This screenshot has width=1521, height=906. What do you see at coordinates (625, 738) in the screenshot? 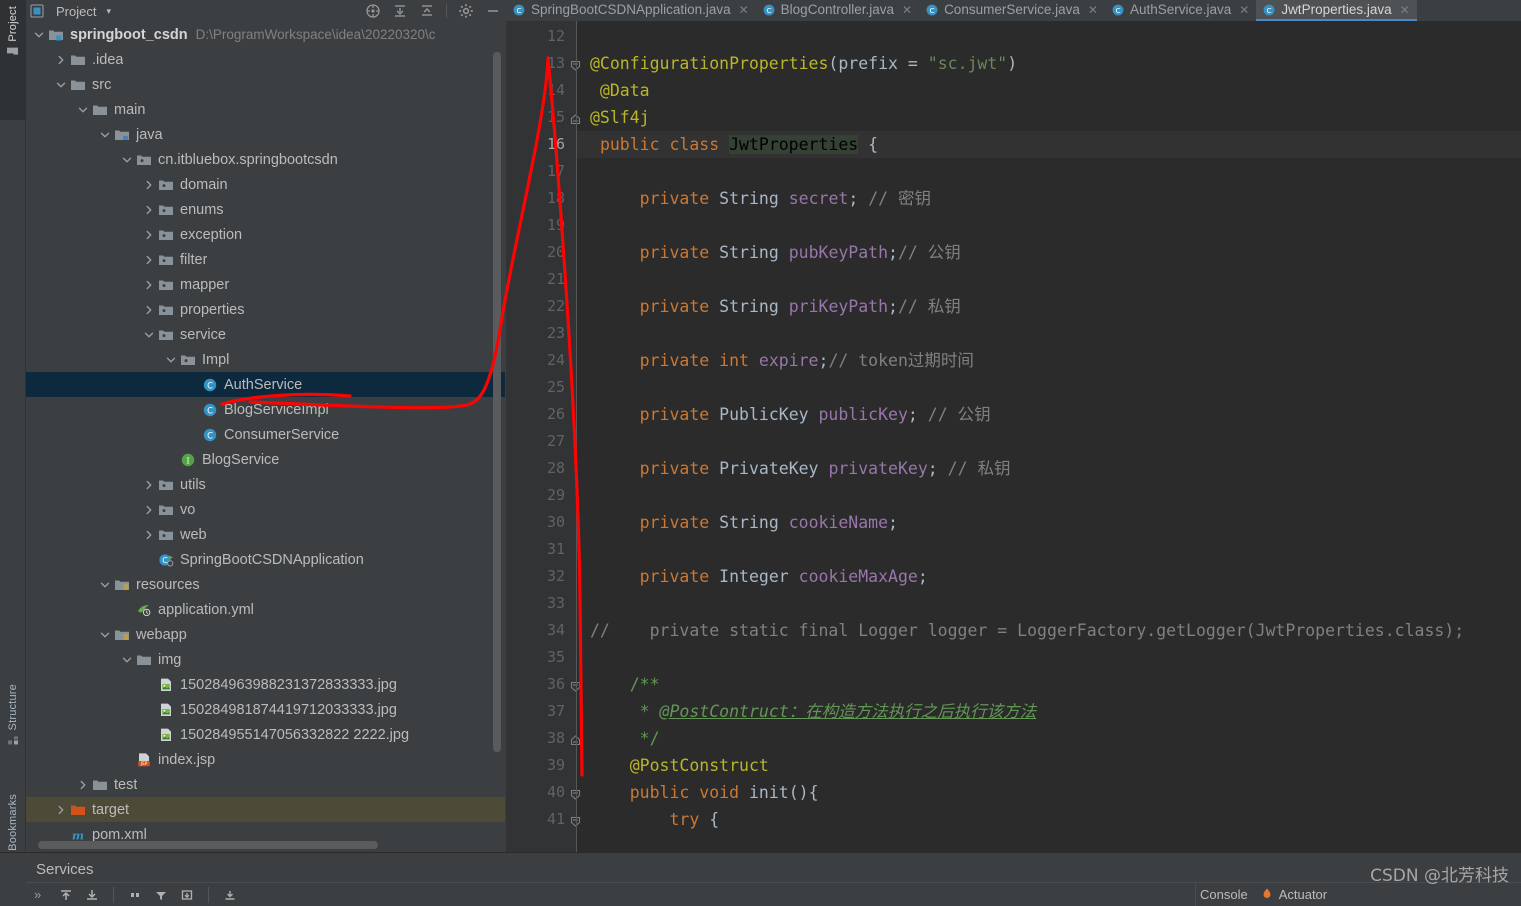
I see `code-line: */` at bounding box center [625, 738].